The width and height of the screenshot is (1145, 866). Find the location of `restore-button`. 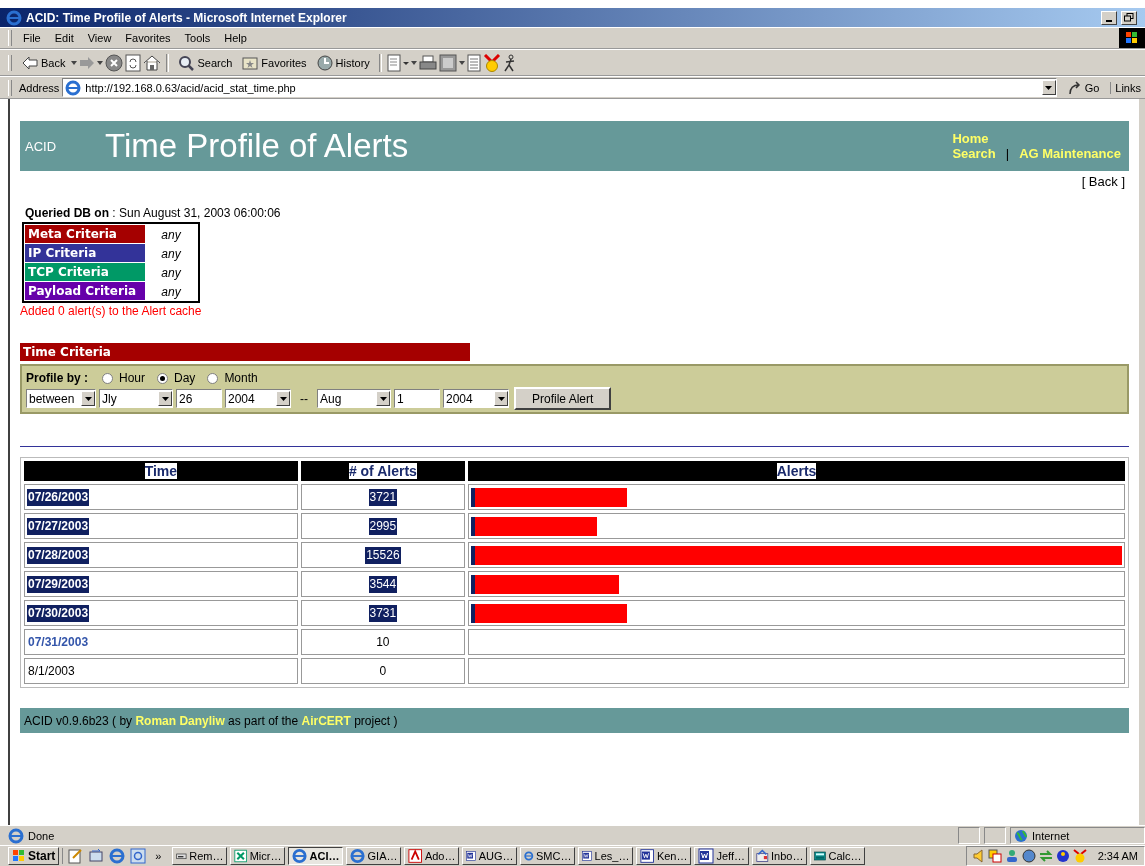

restore-button is located at coordinates (1129, 17).